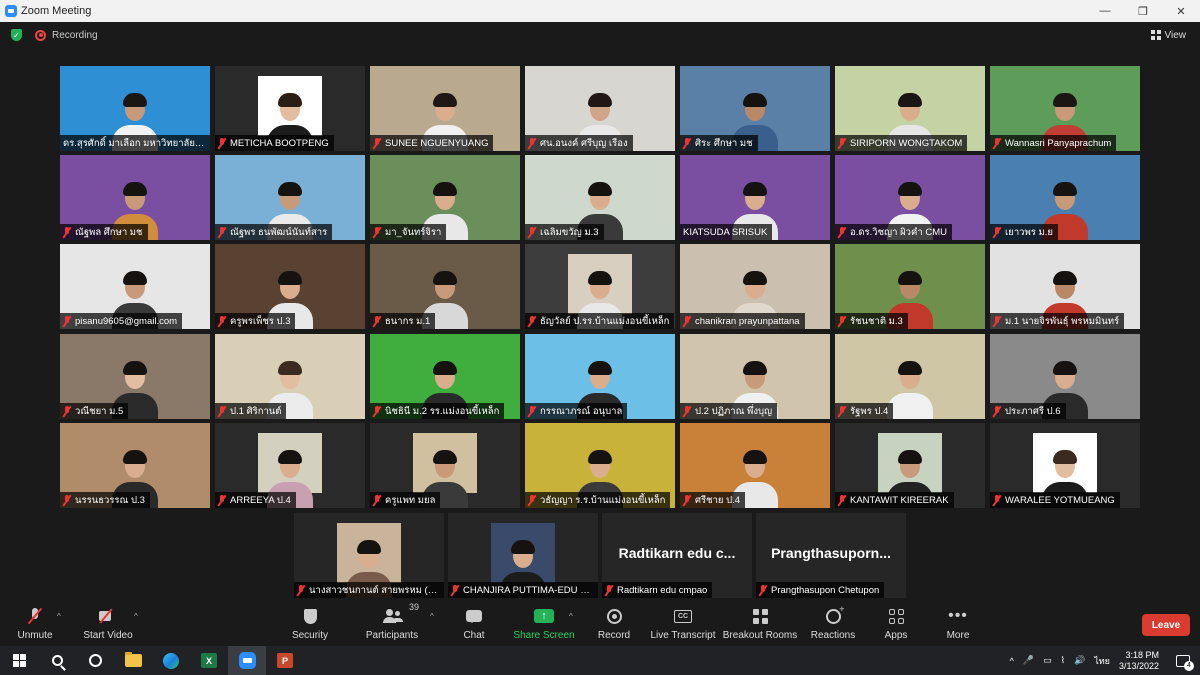 Image resolution: width=1200 pixels, height=675 pixels. What do you see at coordinates (290, 286) in the screenshot?
I see `participant-tile: ครูพรเพ็ชร ป.3` at bounding box center [290, 286].